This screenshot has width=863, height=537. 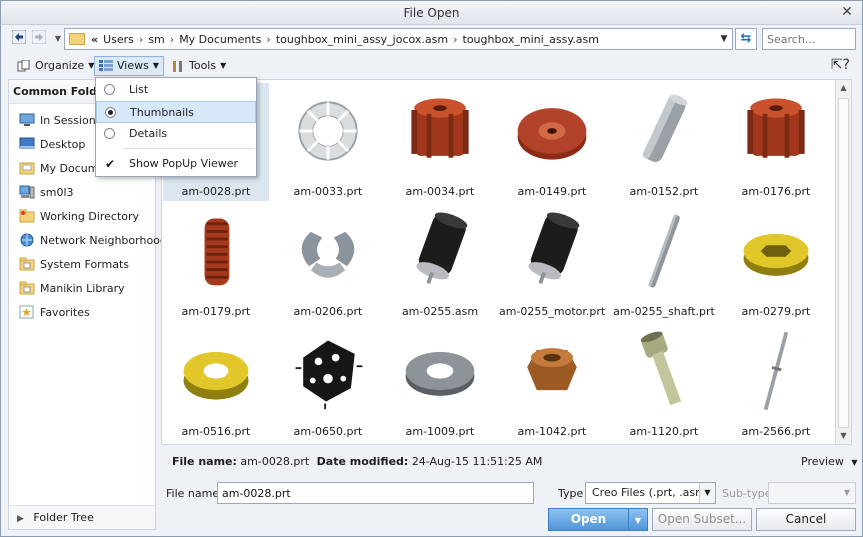 I want to click on sidebar-item-desktop: Desktop, so click(x=52, y=144).